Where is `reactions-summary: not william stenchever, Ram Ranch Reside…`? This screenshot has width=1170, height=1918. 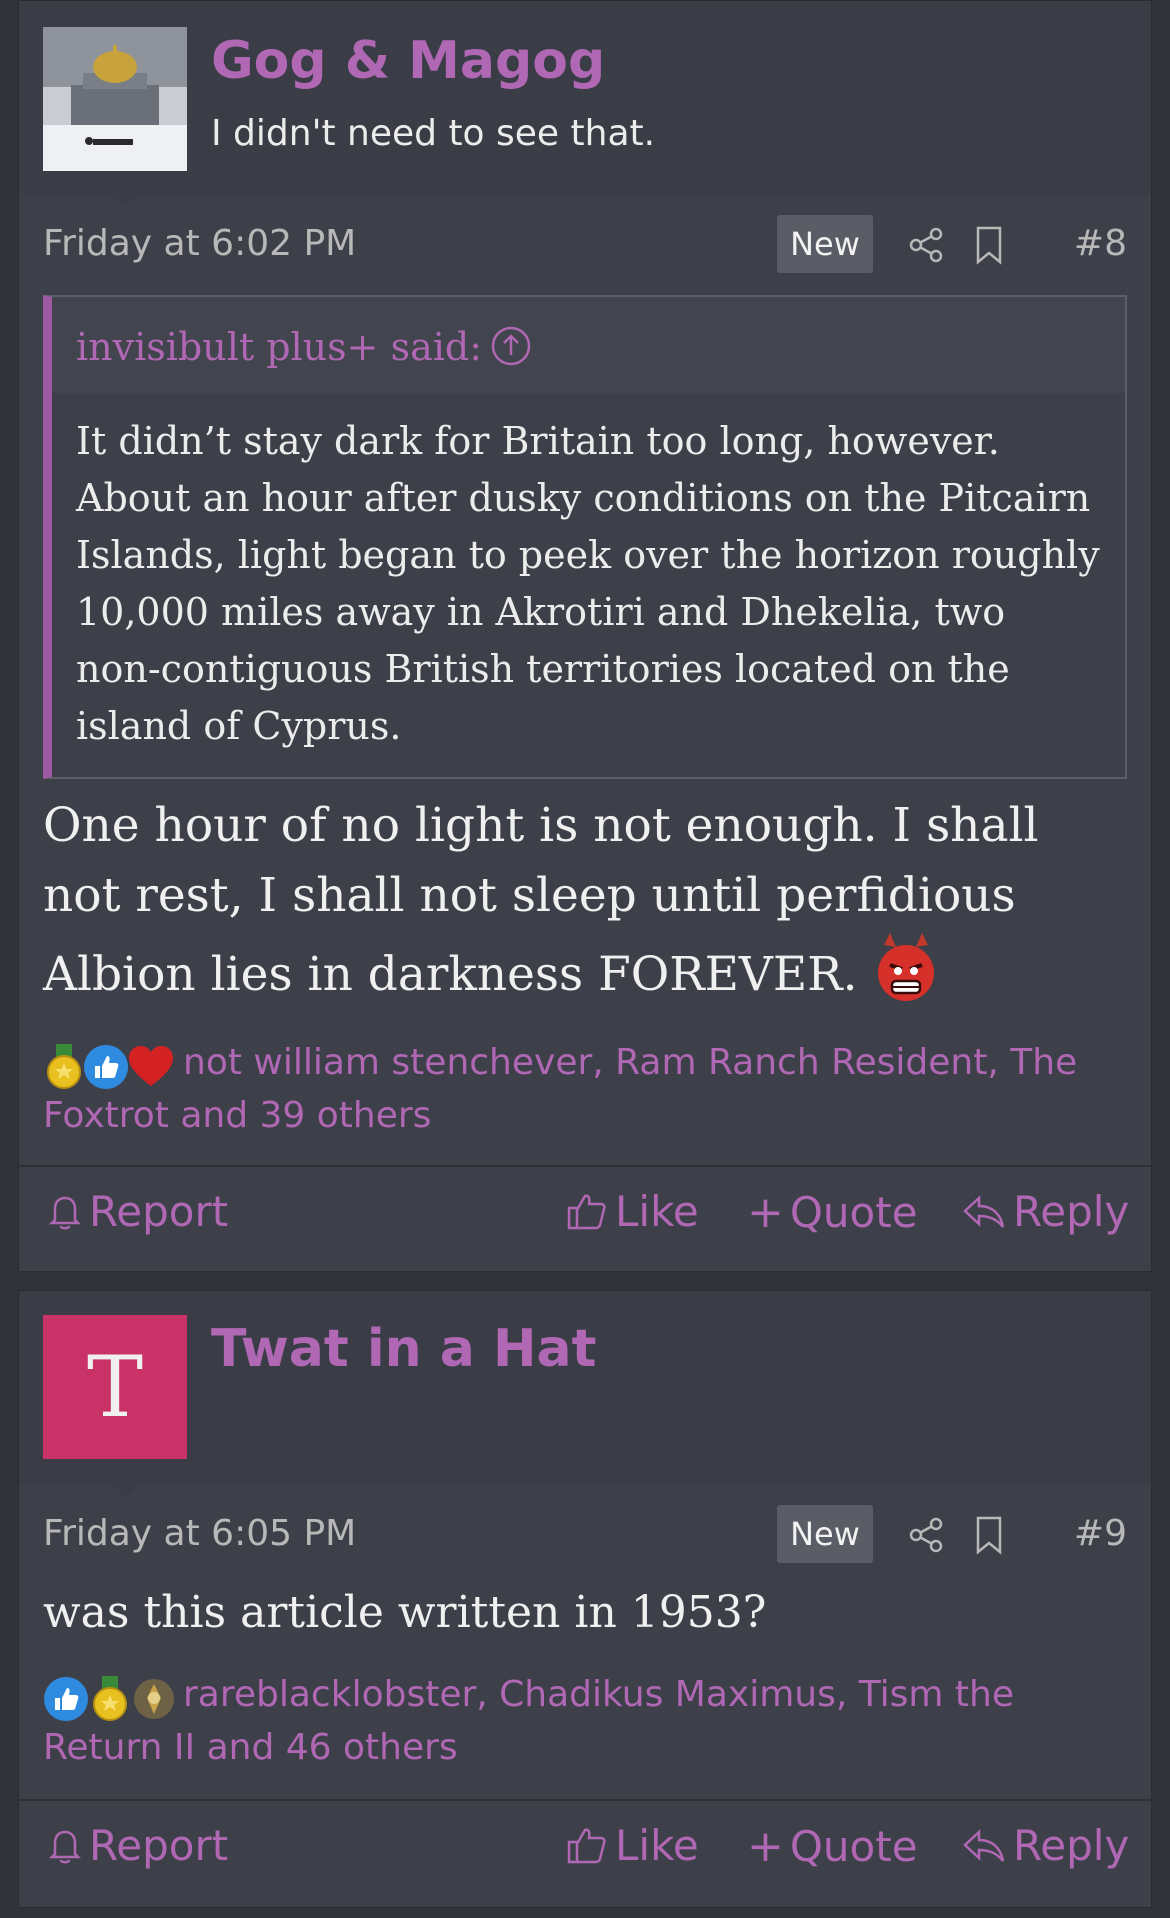 reactions-summary: not william stenchever, Ram Ranch Reside… is located at coordinates (567, 1089).